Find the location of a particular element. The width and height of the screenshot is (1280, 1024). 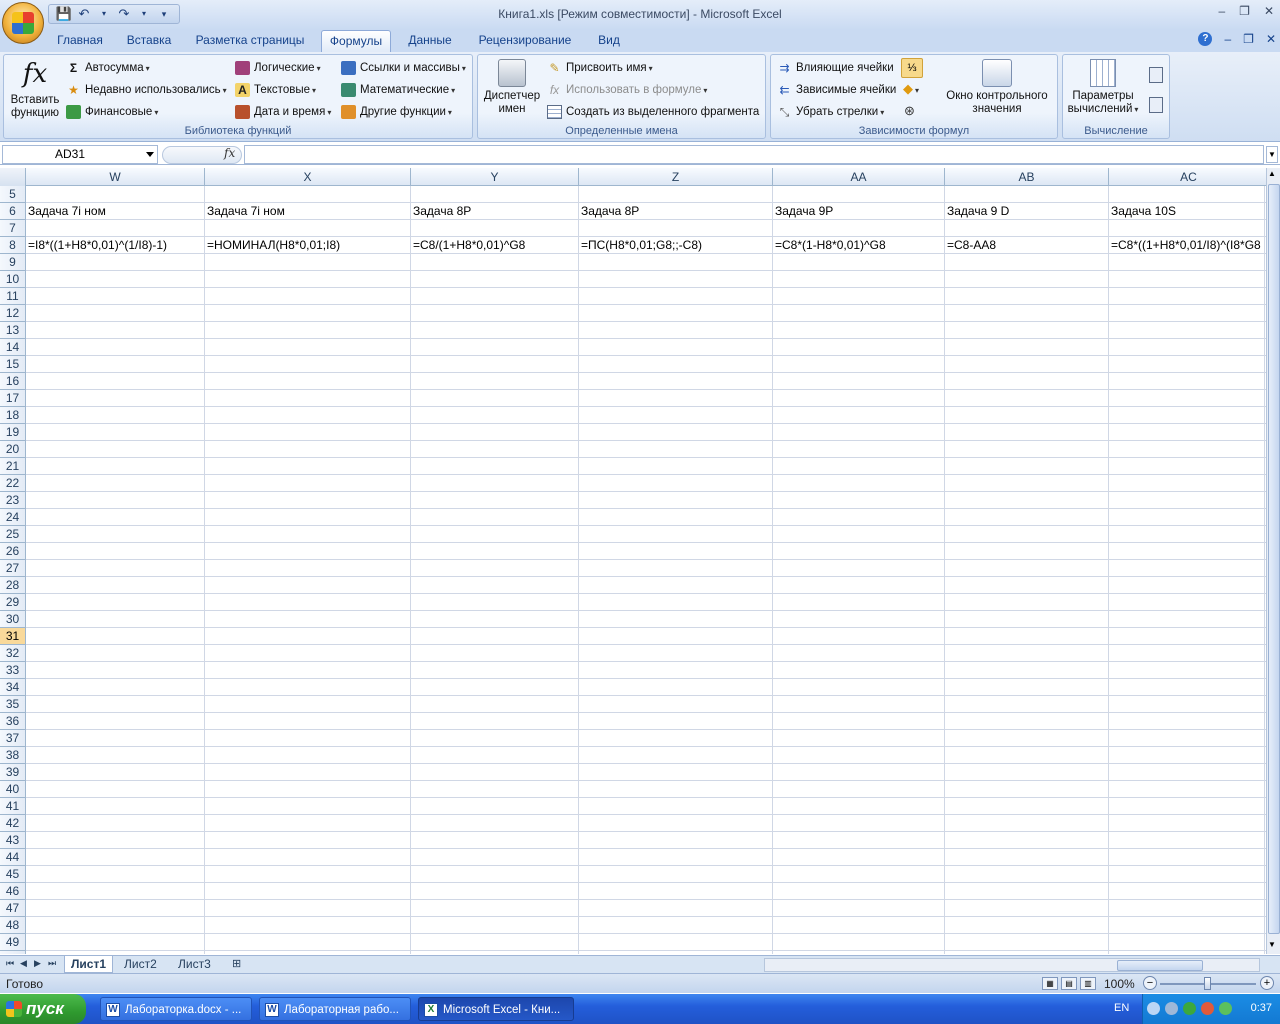

sheet-tab-2: Лист2 is located at coordinates (140, 964).